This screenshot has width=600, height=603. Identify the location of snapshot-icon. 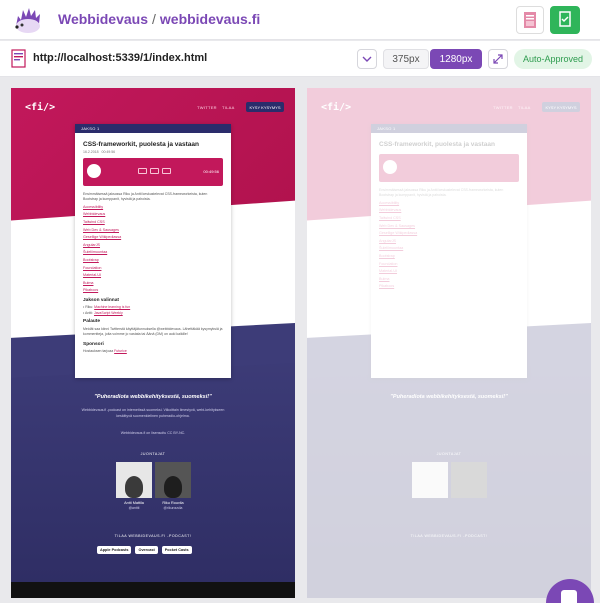
(530, 20).